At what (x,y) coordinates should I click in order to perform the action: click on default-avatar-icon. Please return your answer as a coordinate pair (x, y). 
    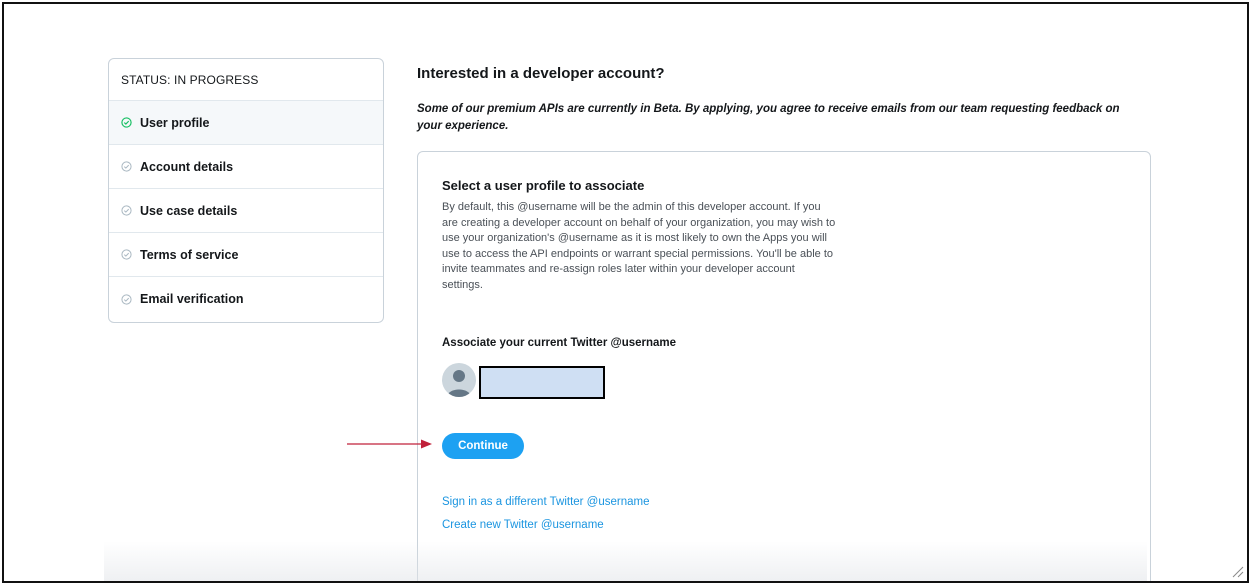
    Looking at the image, I should click on (459, 380).